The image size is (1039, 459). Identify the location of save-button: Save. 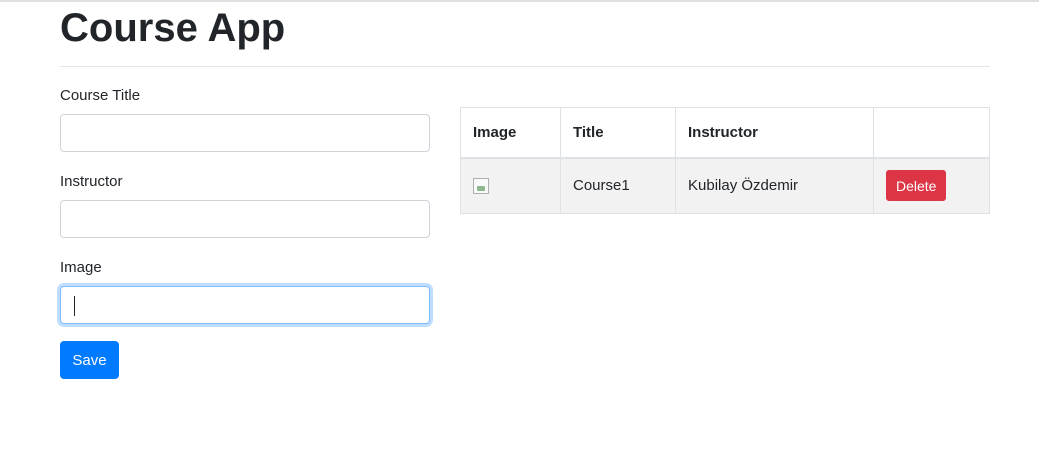
(89, 360).